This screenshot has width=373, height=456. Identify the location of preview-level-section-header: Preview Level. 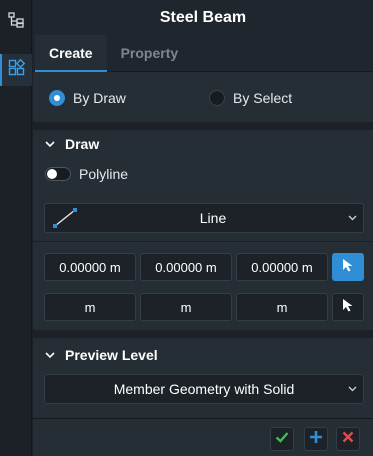
(100, 355).